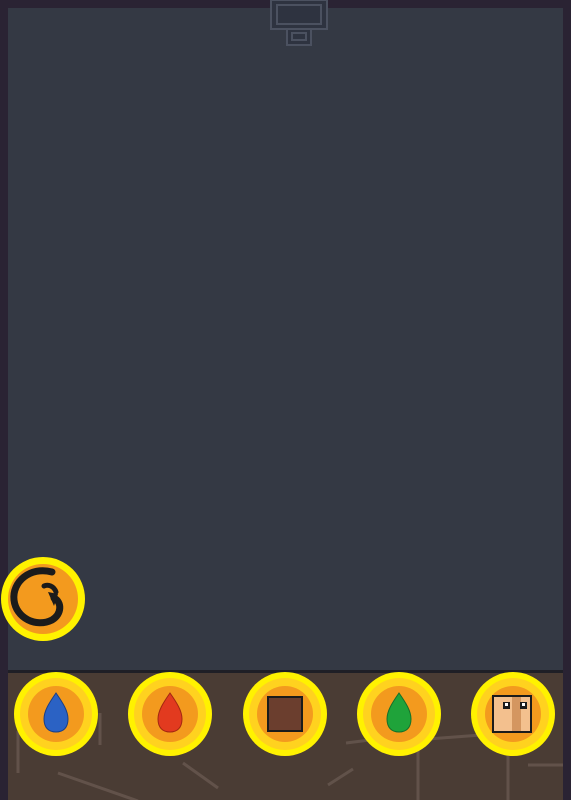 Image resolution: width=571 pixels, height=800 pixels. I want to click on dropper-icon, so click(299, 23).